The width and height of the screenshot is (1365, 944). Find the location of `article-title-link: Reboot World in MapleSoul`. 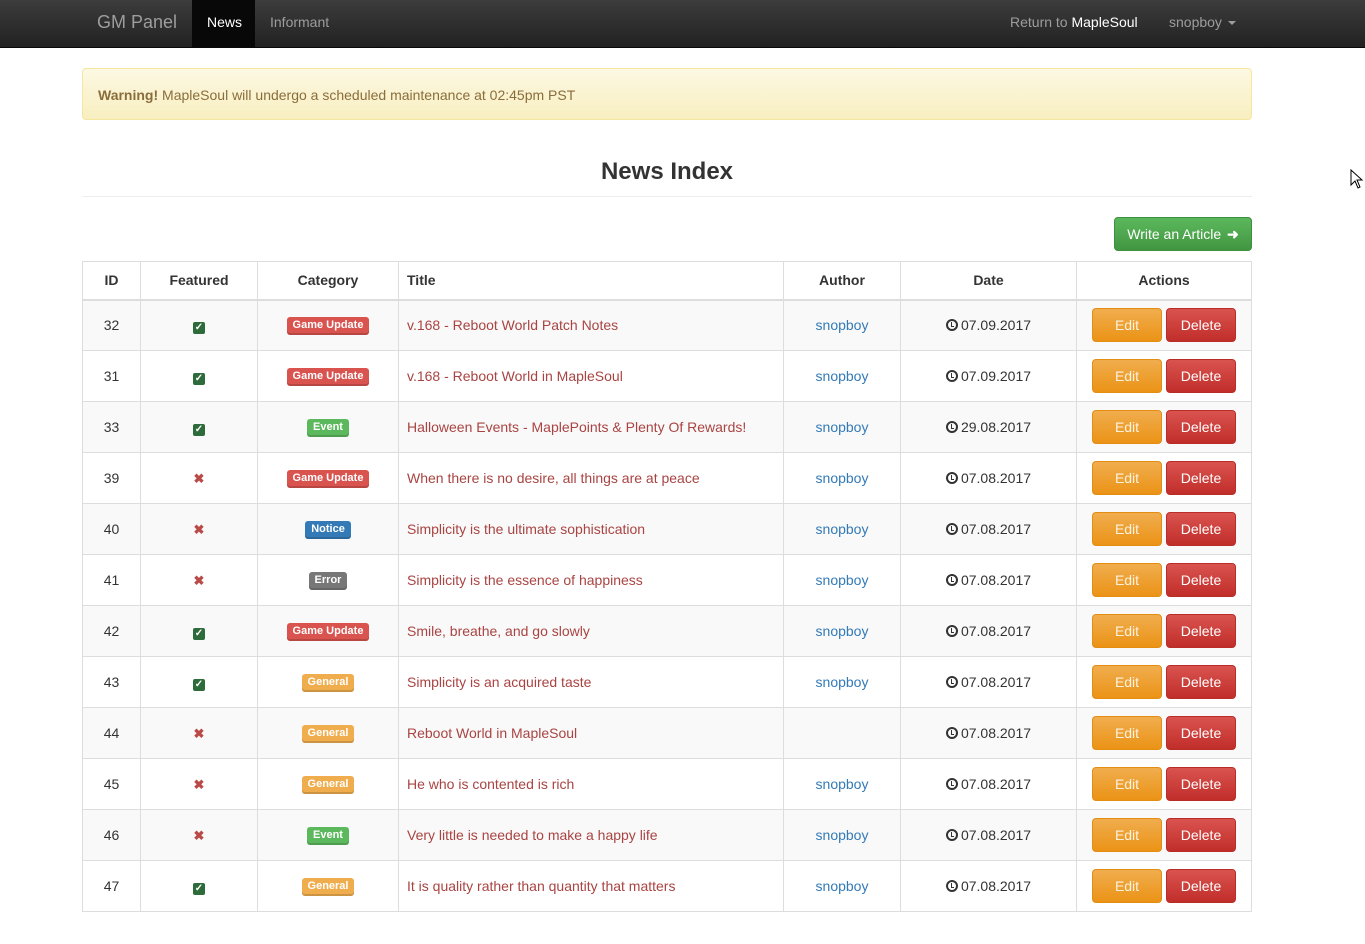

article-title-link: Reboot World in MapleSoul is located at coordinates (492, 733).